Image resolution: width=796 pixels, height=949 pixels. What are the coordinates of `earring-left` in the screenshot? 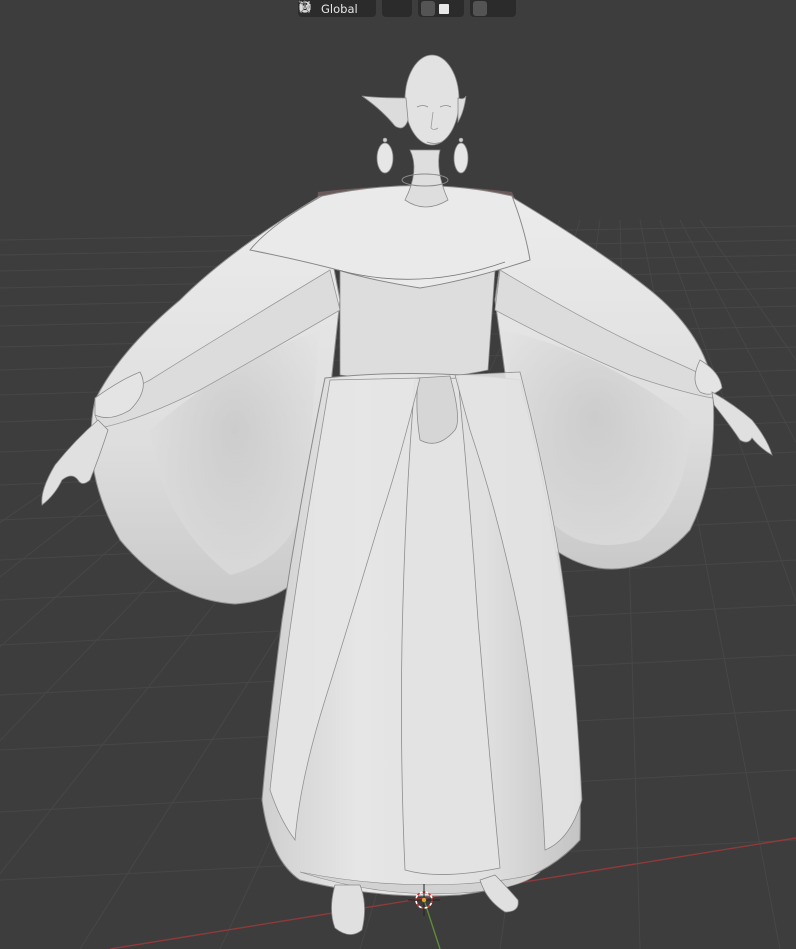 It's located at (385, 158).